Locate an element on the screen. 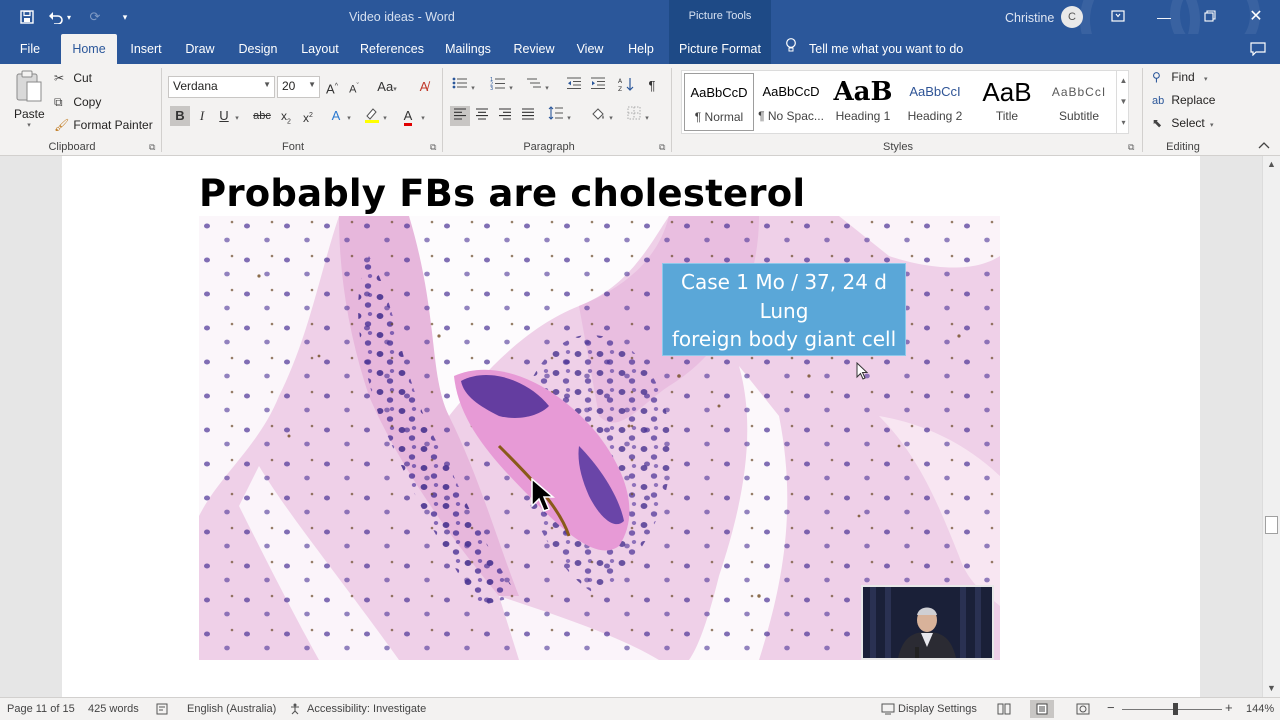 The height and width of the screenshot is (720, 1280). bold-button: B is located at coordinates (180, 116).